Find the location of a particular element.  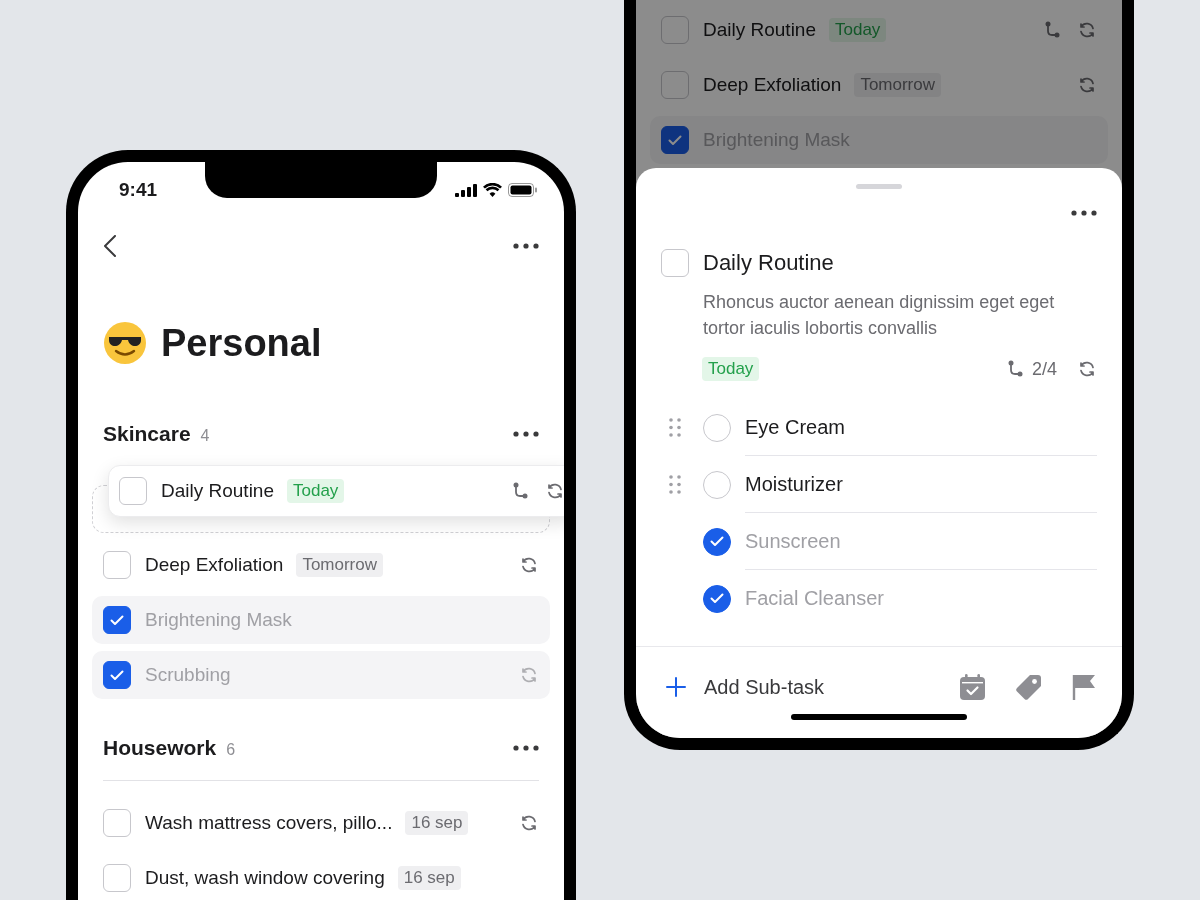

battery-icon is located at coordinates (522, 190).